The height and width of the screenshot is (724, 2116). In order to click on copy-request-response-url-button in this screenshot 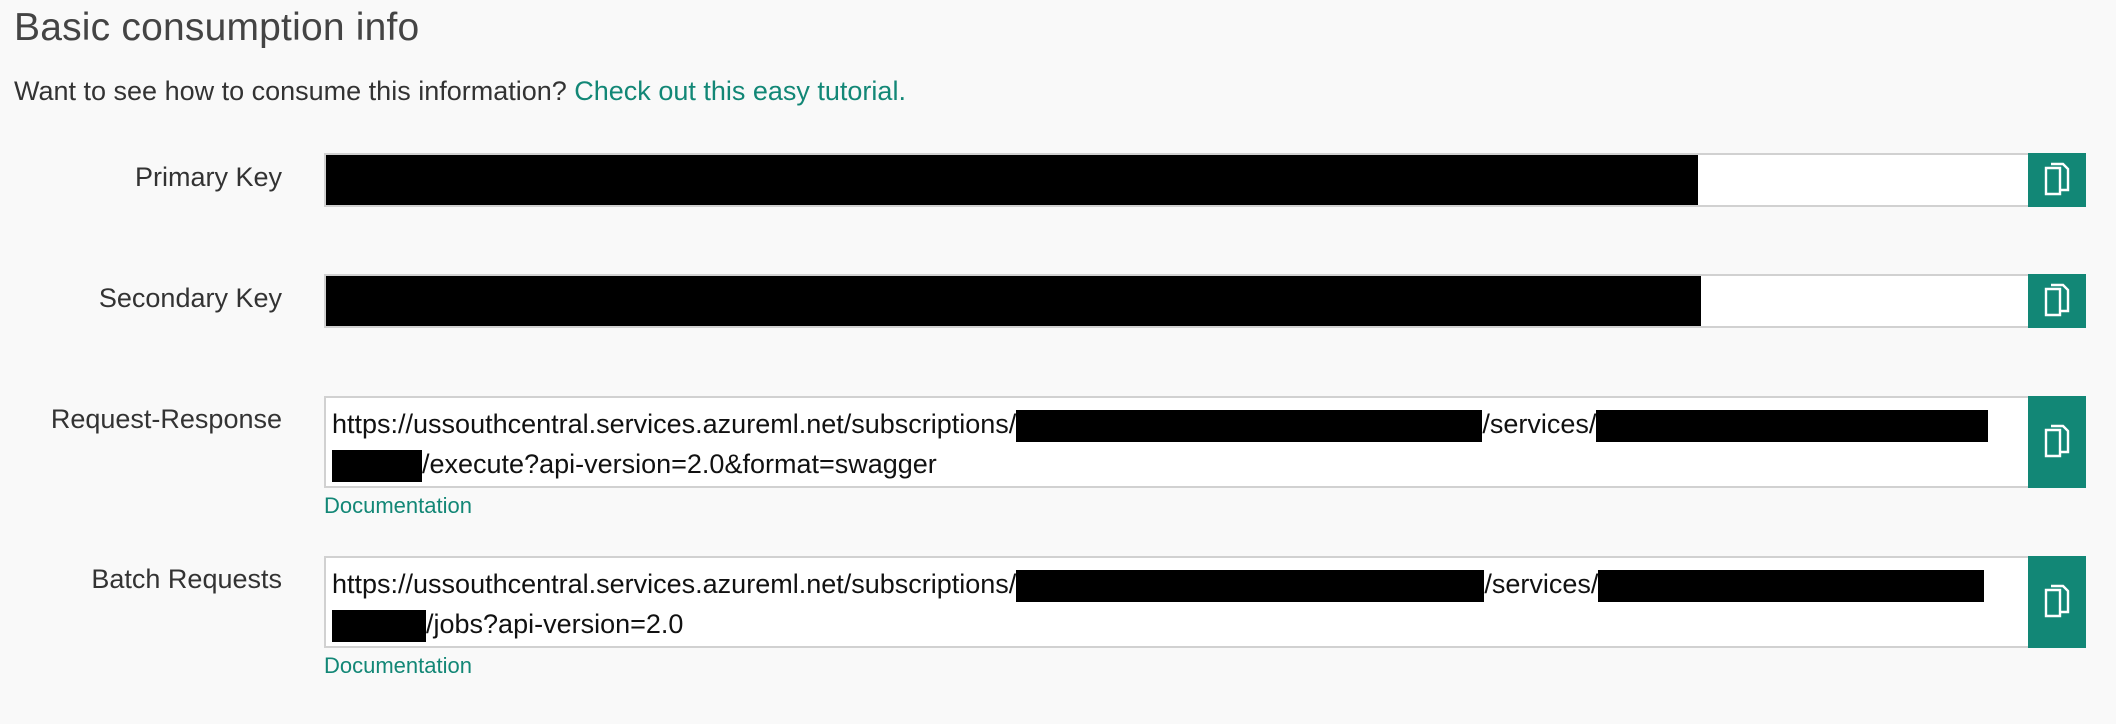, I will do `click(2057, 442)`.